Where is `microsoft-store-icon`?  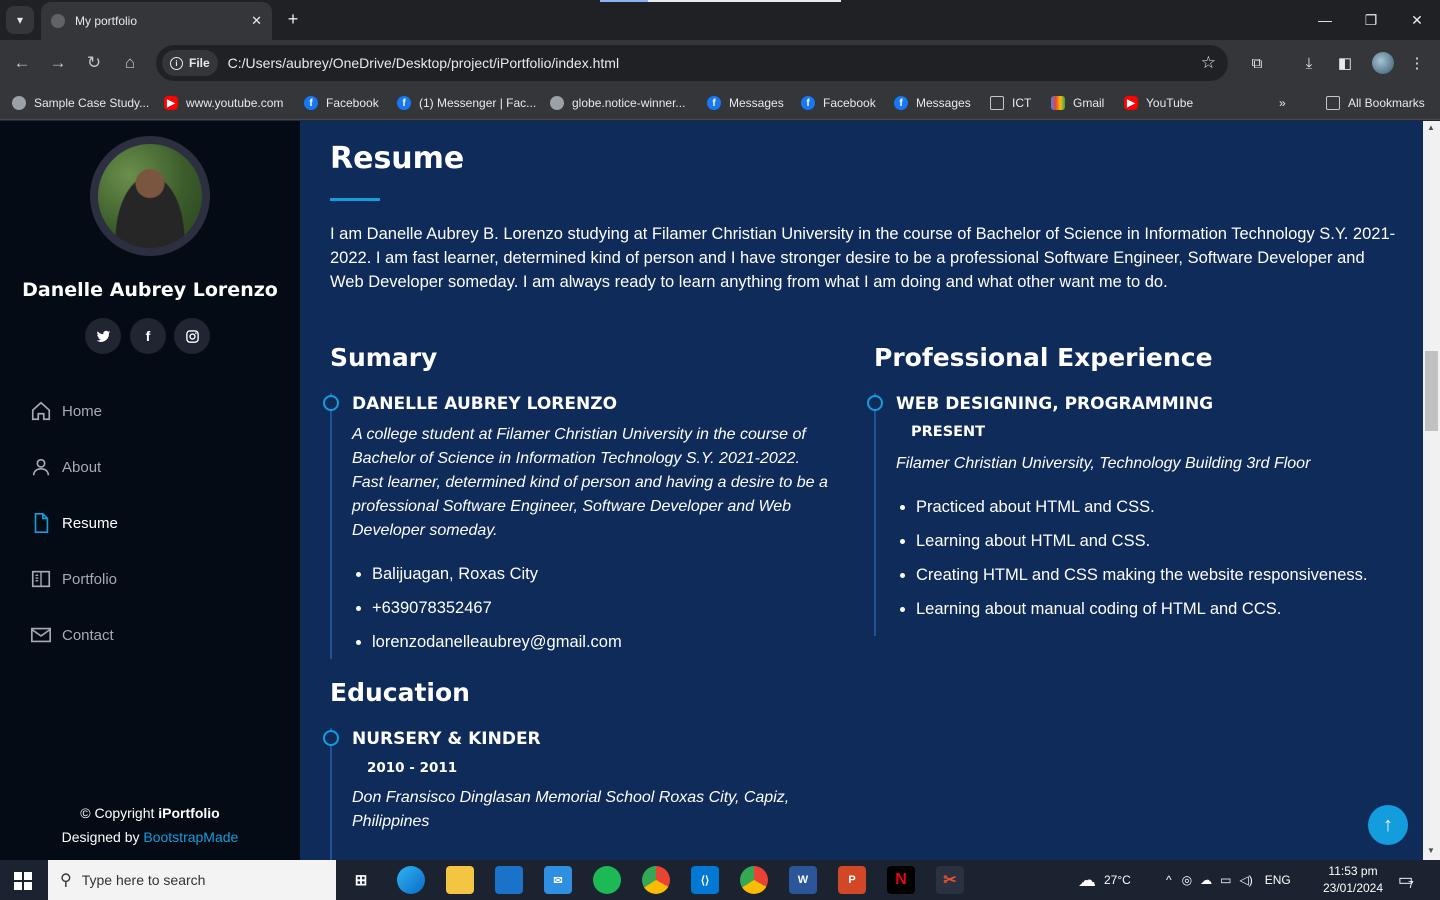
microsoft-store-icon is located at coordinates (509, 880).